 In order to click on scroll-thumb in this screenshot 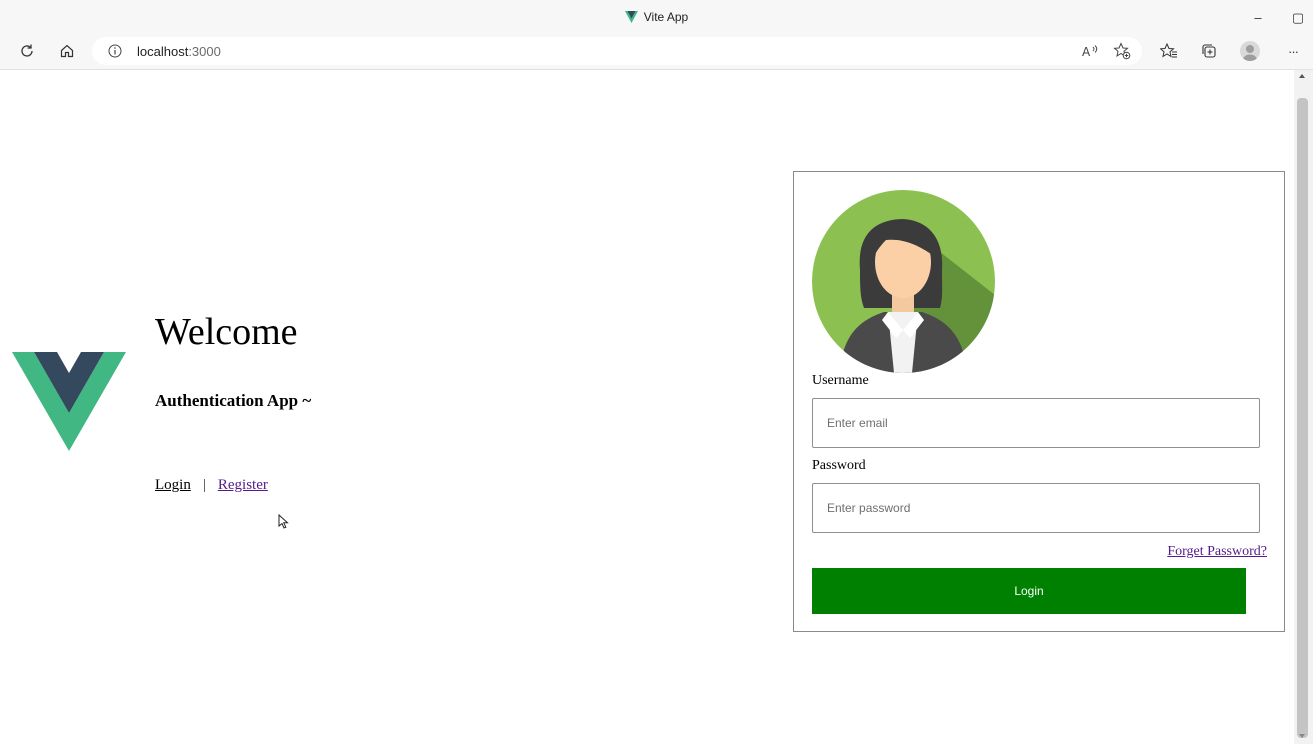, I will do `click(1302, 418)`.